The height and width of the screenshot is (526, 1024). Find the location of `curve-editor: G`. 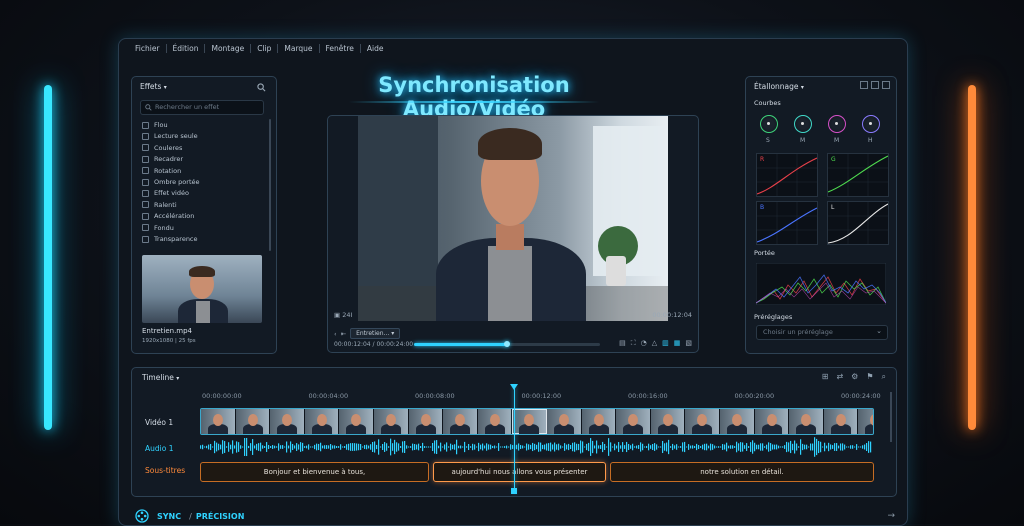

curve-editor: G is located at coordinates (858, 175).